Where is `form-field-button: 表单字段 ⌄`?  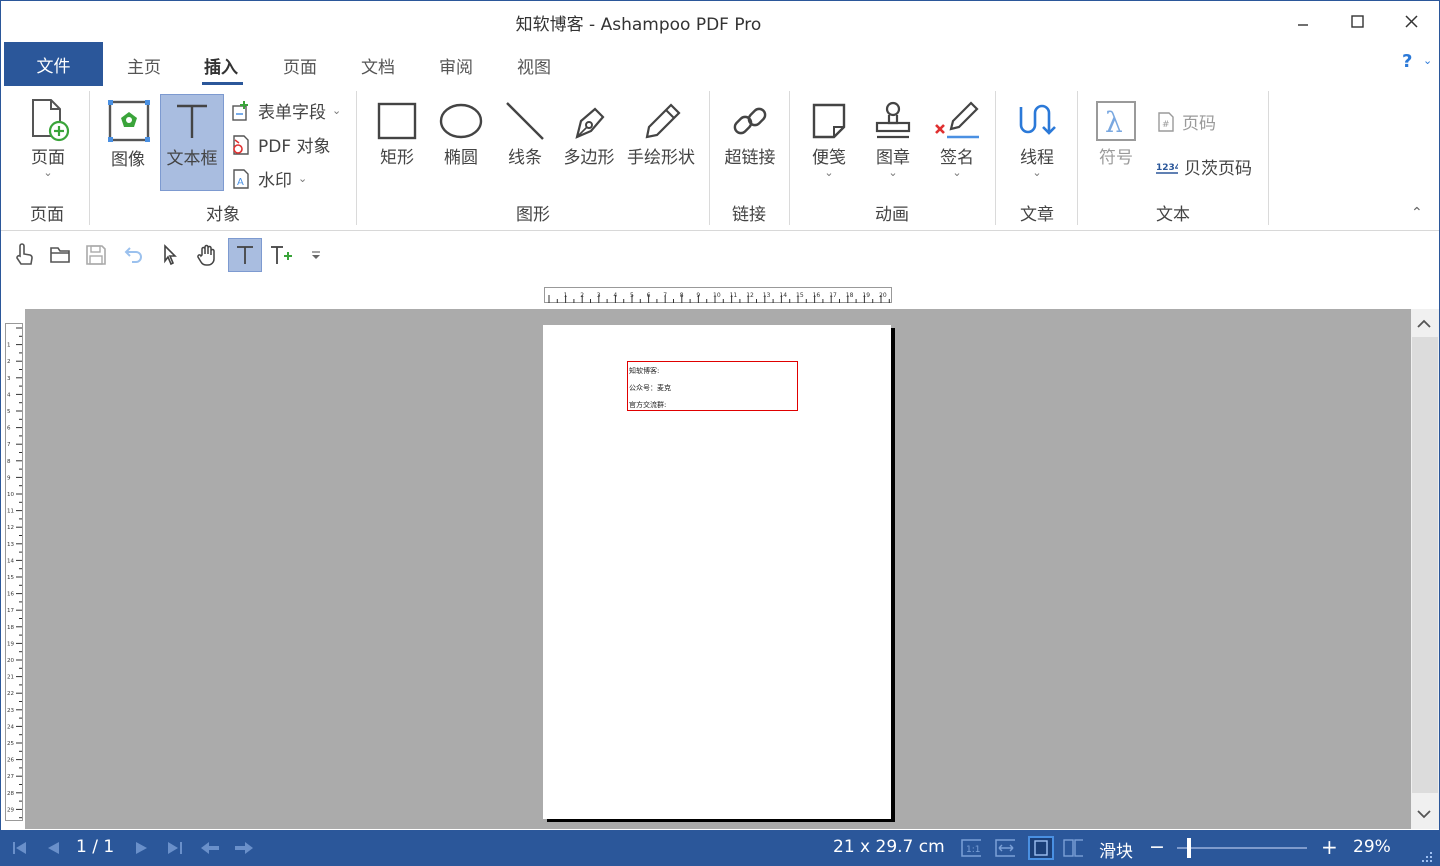 form-field-button: 表单字段 ⌄ is located at coordinates (285, 110).